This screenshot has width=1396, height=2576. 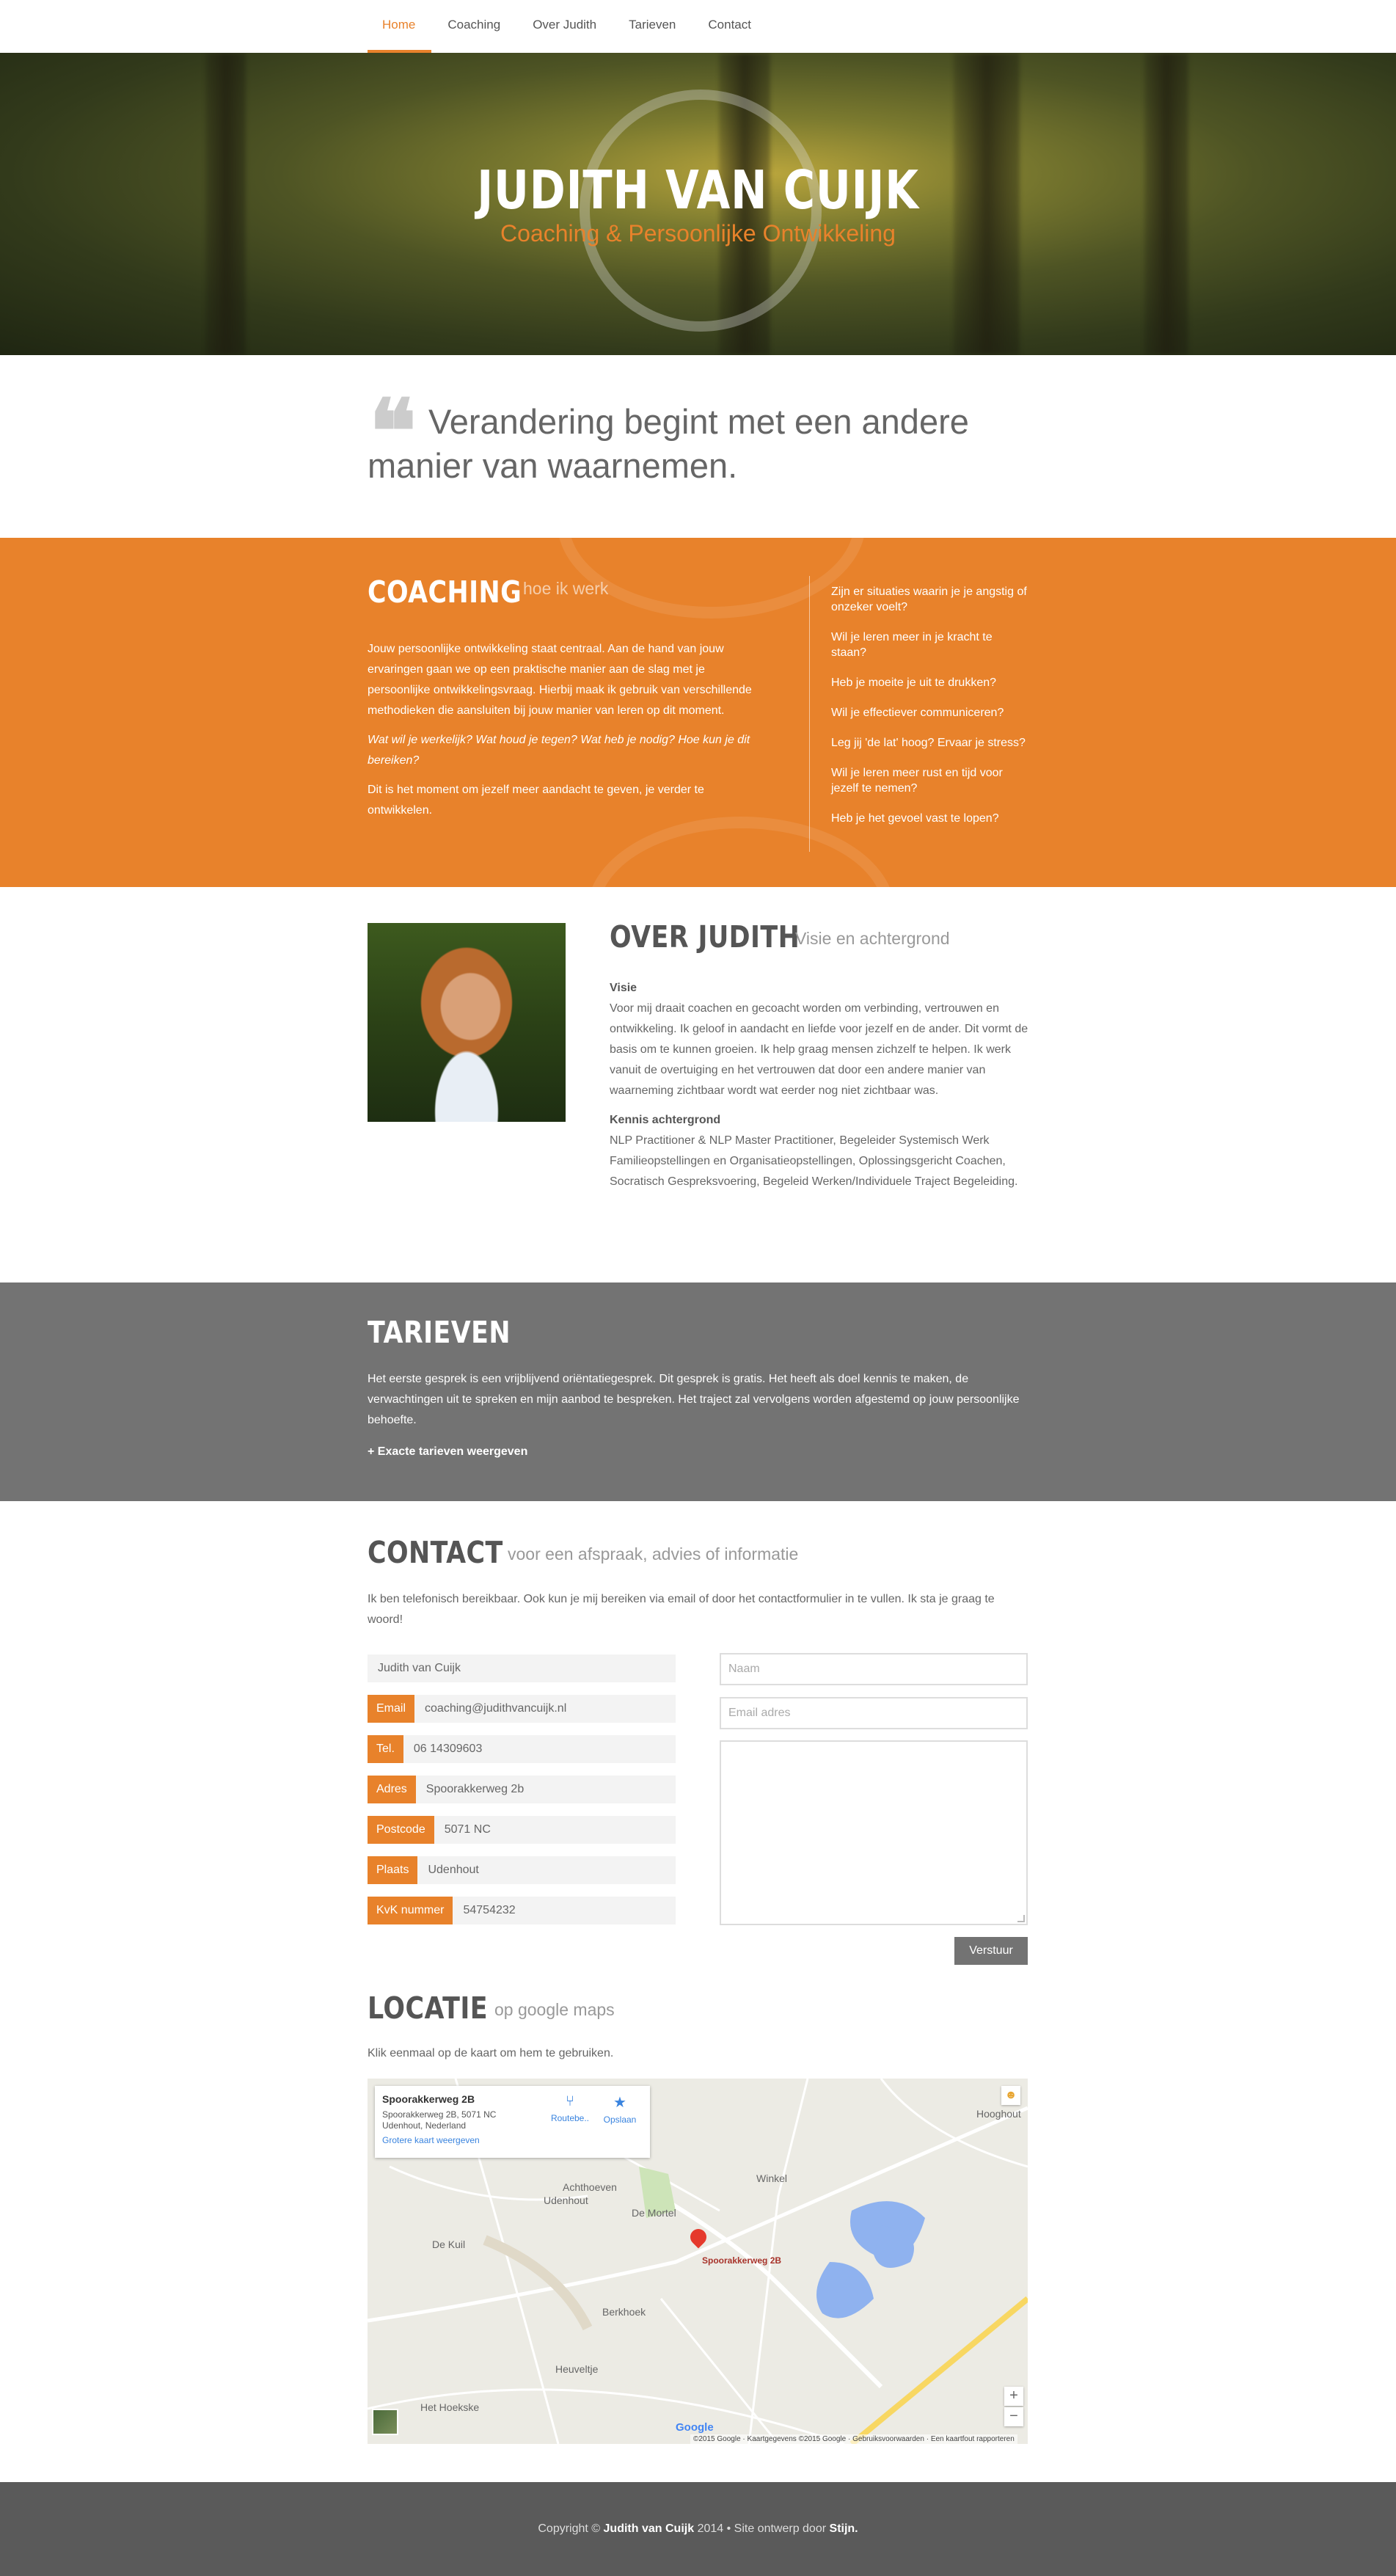 I want to click on contact-name-row: Judith van Cuijk, so click(x=522, y=1668).